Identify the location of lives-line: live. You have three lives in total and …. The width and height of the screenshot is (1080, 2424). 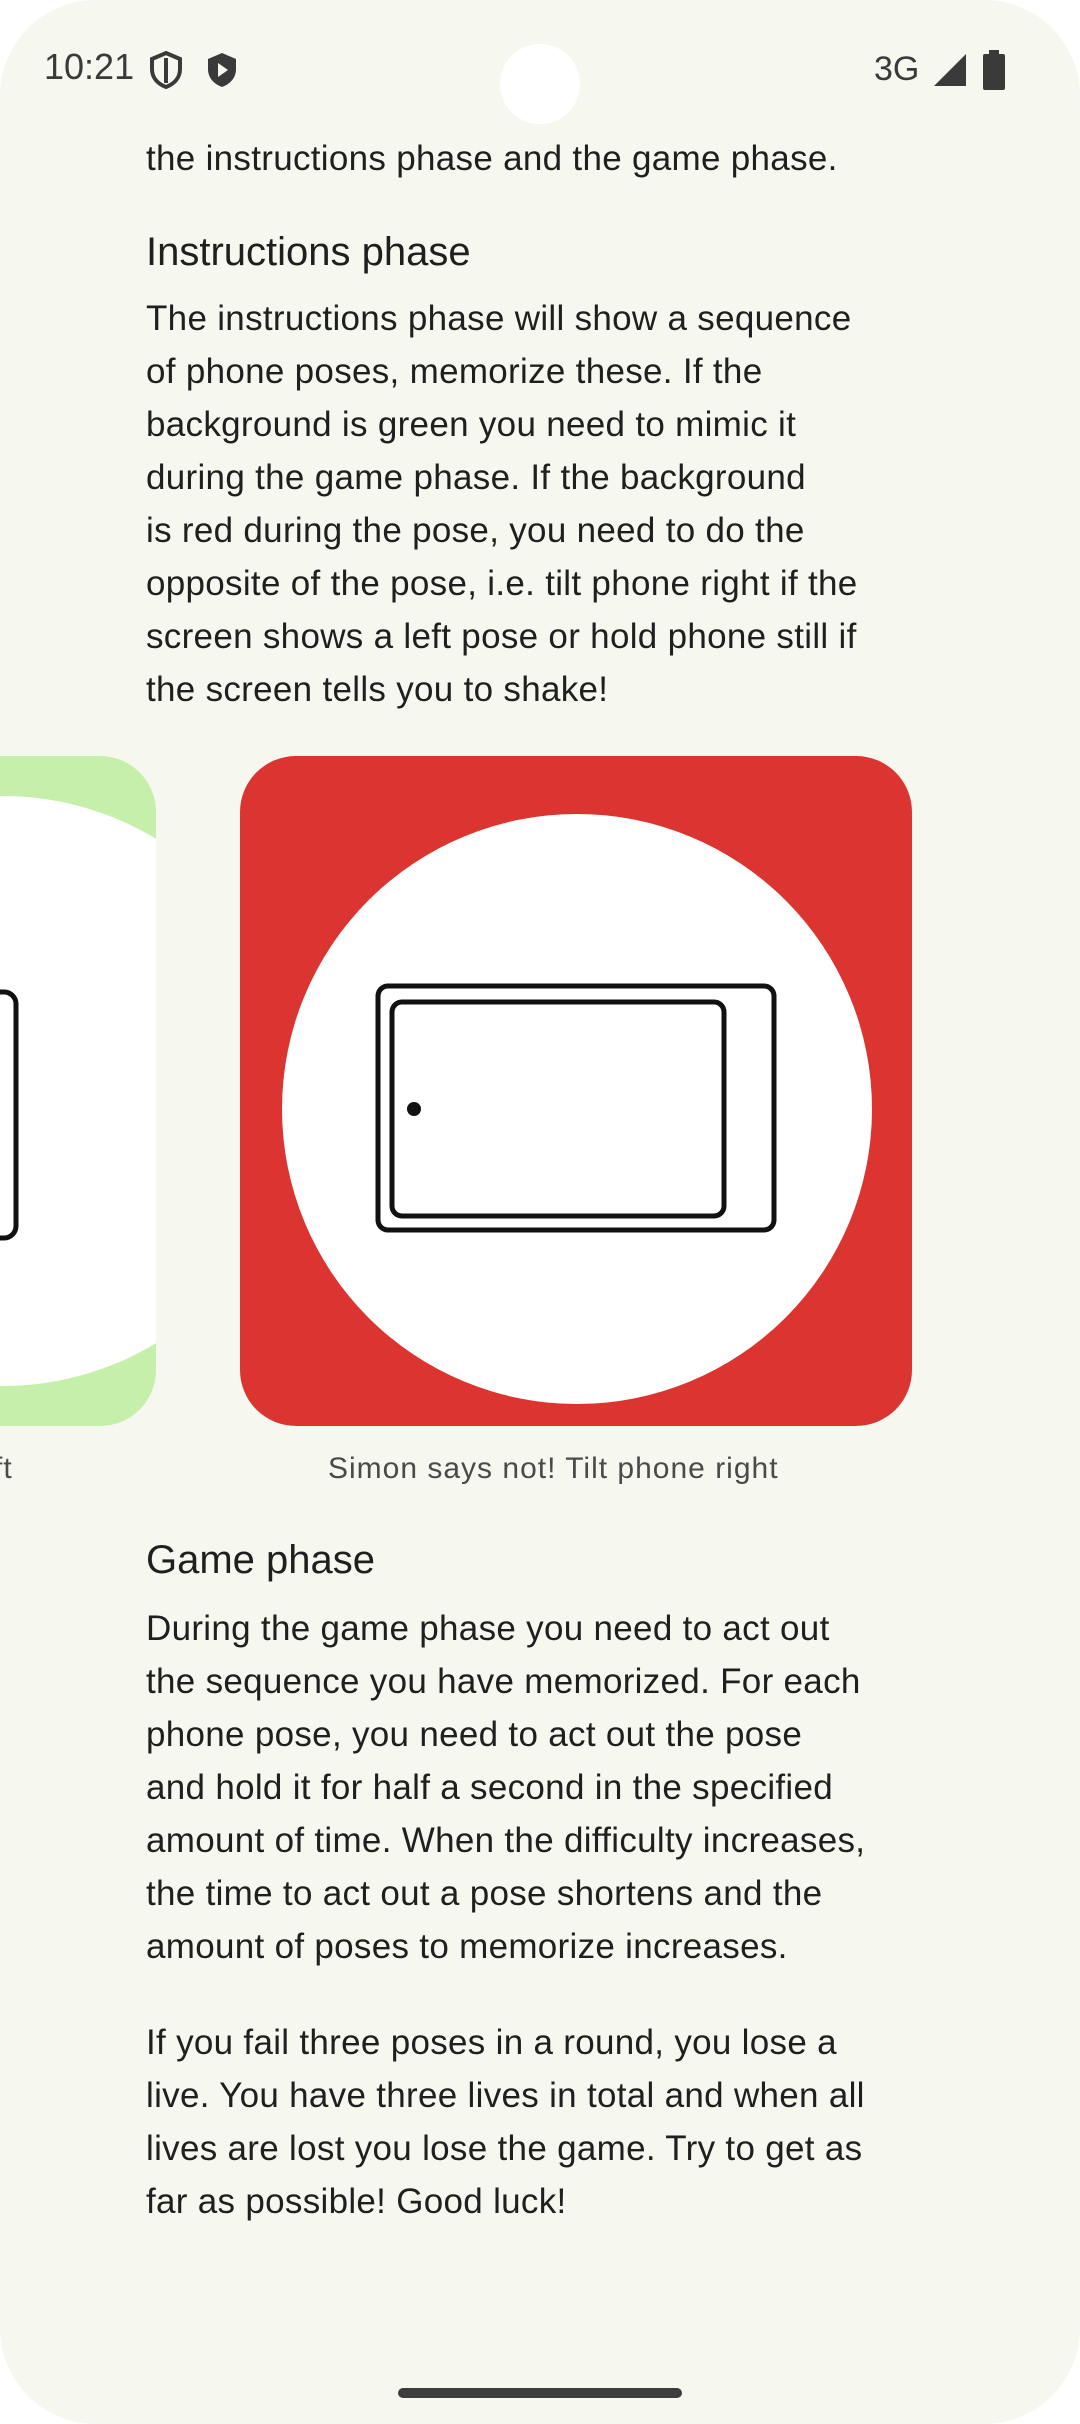
(505, 2095).